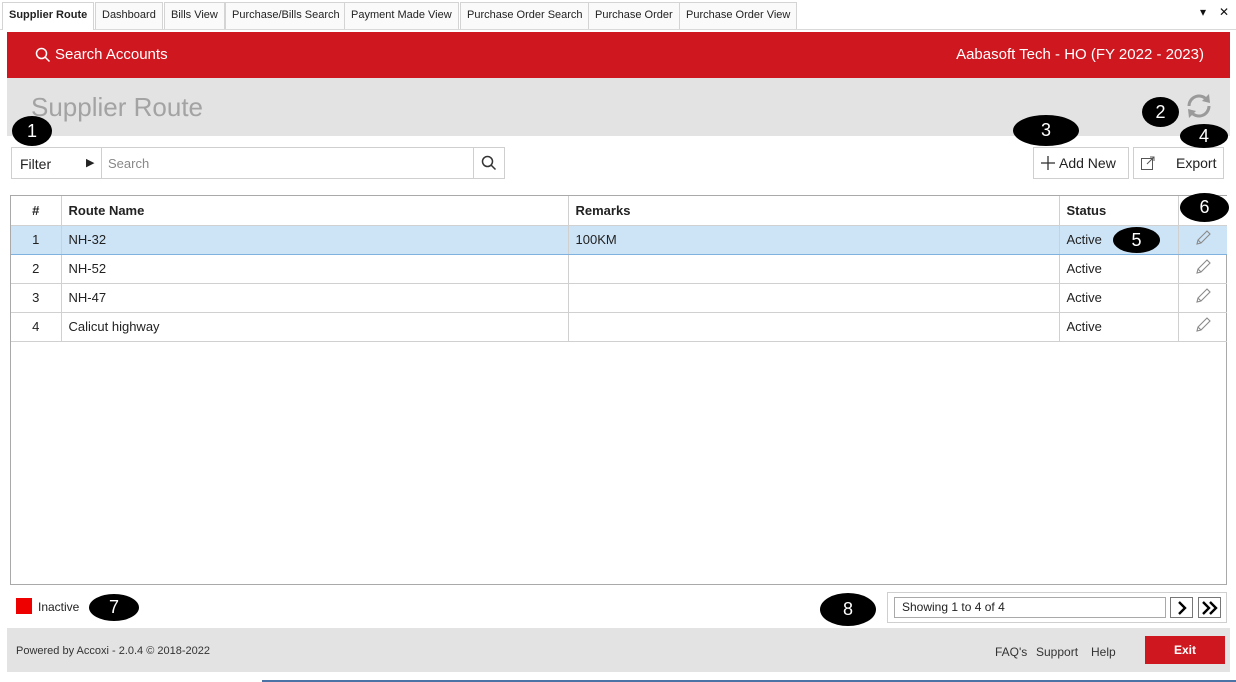 The image size is (1236, 682). Describe the element at coordinates (1011, 652) in the screenshot. I see `faq-link: FAQ's` at that location.